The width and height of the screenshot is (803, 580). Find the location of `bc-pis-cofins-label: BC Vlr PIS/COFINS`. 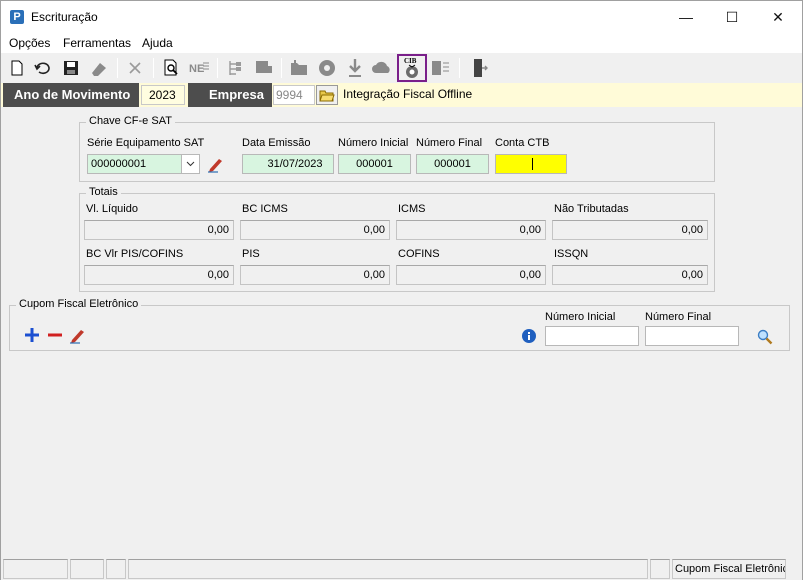

bc-pis-cofins-label: BC Vlr PIS/COFINS is located at coordinates (135, 254).